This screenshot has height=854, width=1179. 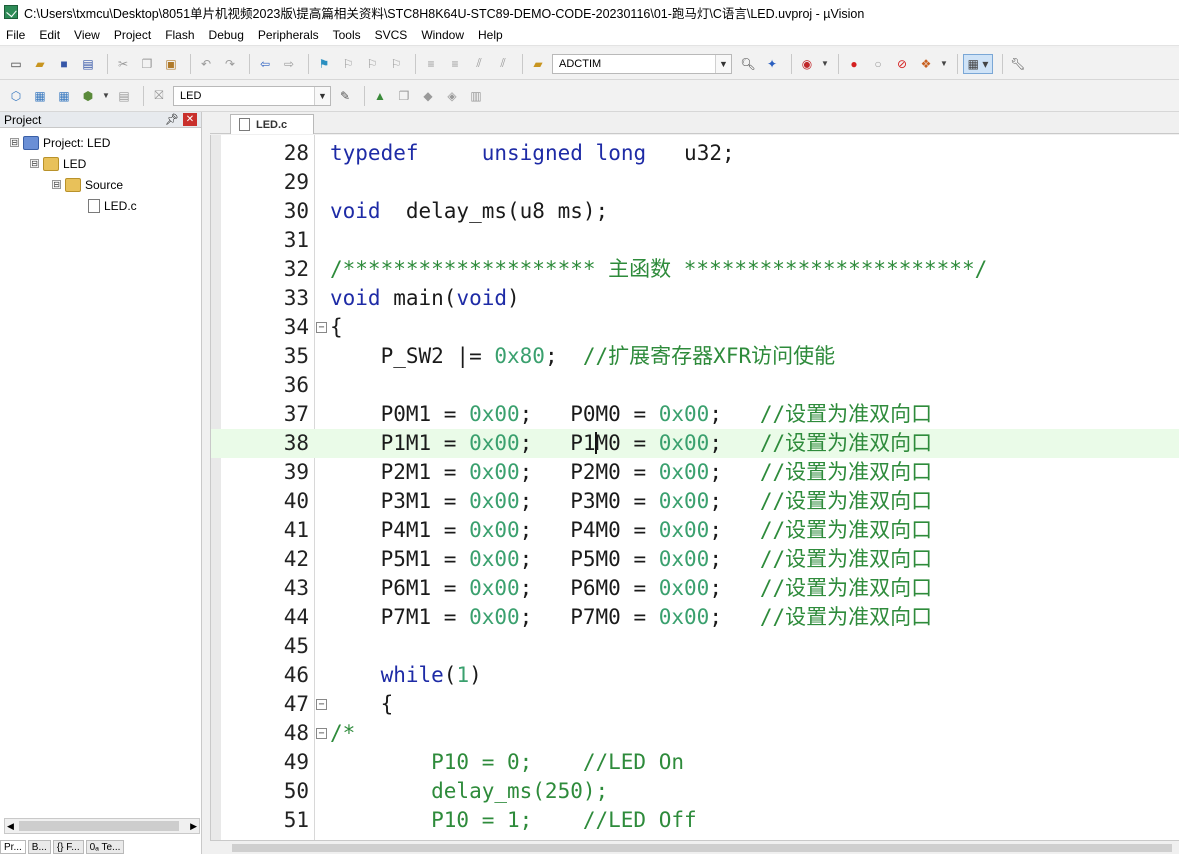 What do you see at coordinates (695, 733) in the screenshot?
I see `code-line: 48−/*` at bounding box center [695, 733].